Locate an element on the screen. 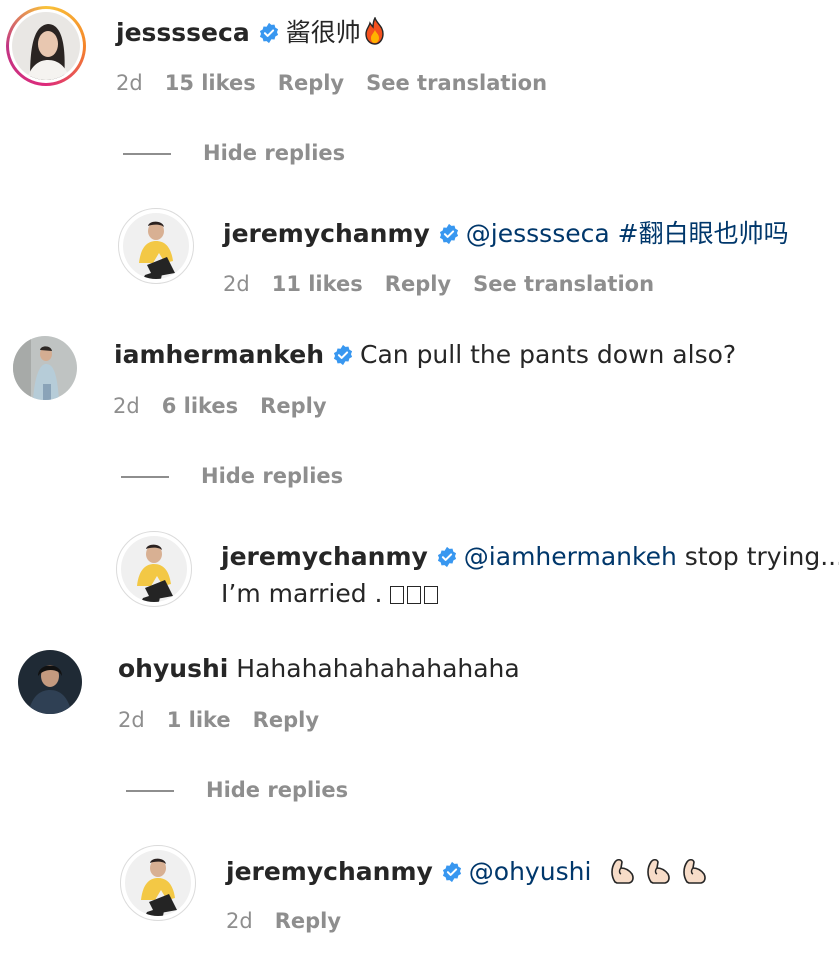 The image size is (839, 960). reply-meta: 2d 11 likes Reply See translation is located at coordinates (449, 284).